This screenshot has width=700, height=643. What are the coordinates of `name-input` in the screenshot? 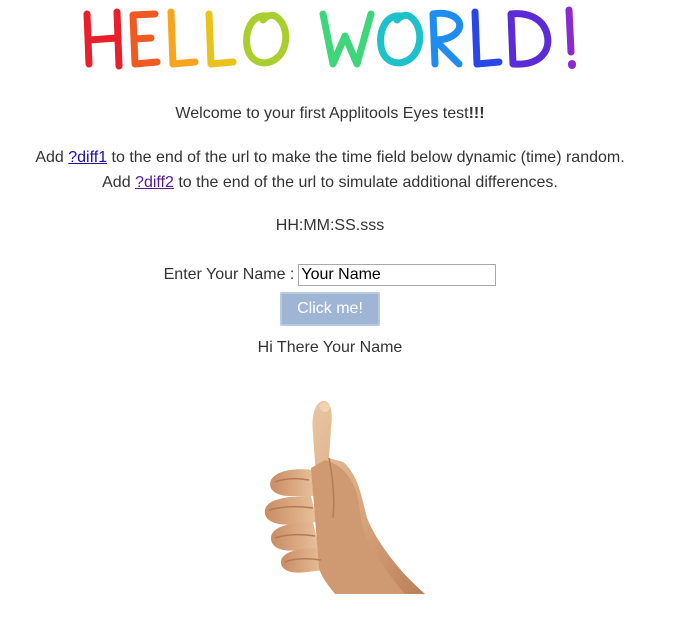 It's located at (397, 275).